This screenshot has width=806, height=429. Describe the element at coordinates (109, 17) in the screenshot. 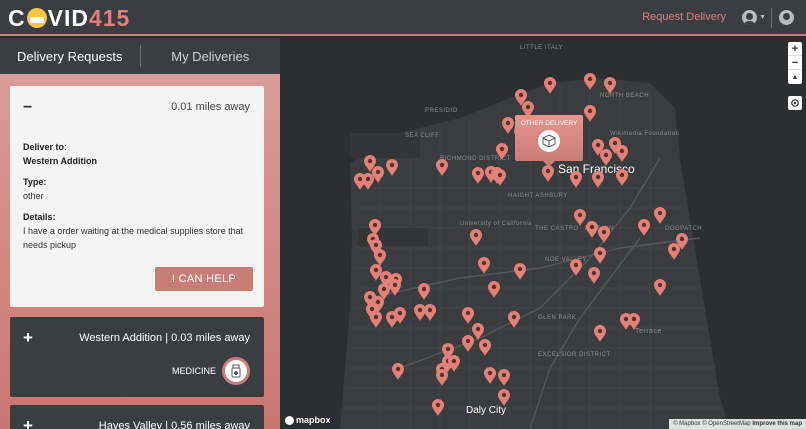

I see `logo-text-number: 415` at that location.